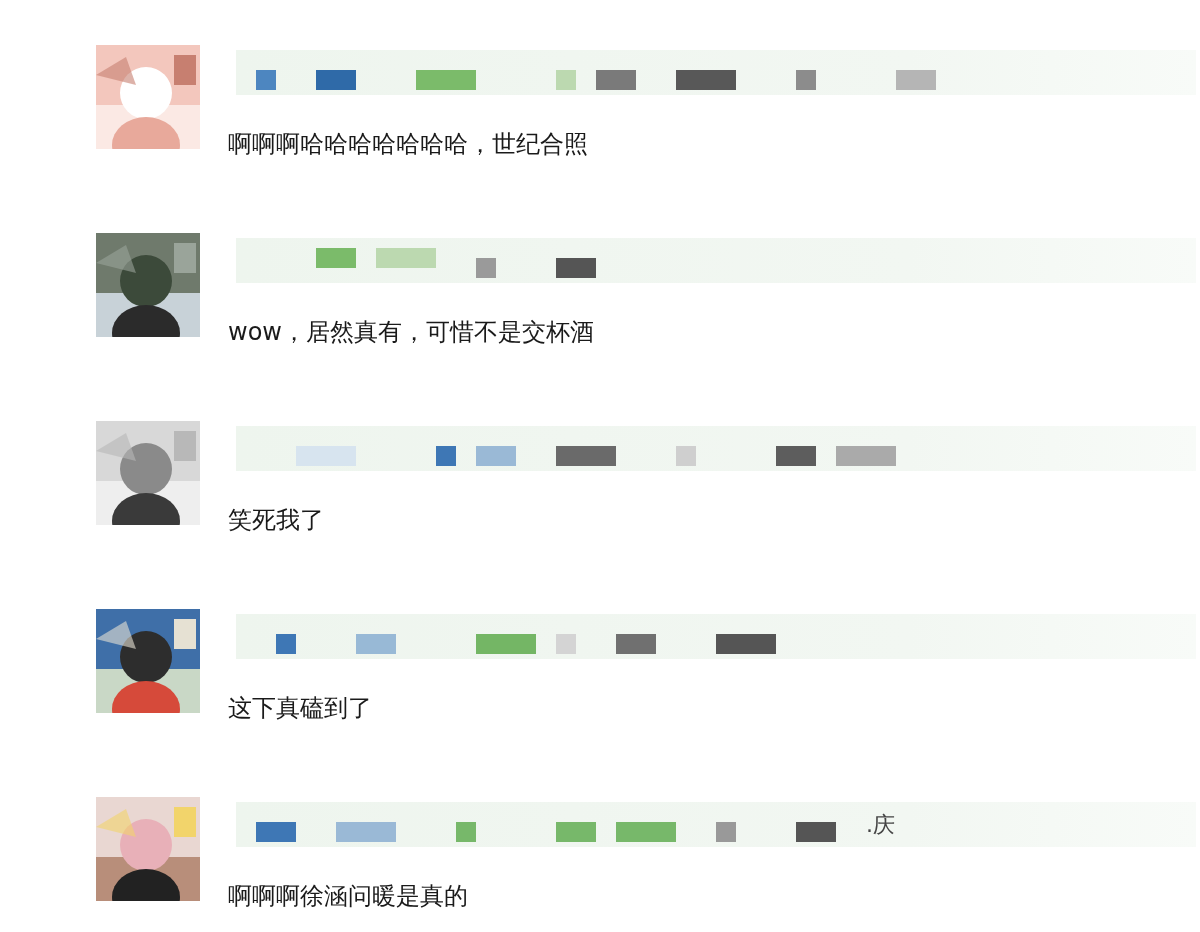 The width and height of the screenshot is (1200, 932). Describe the element at coordinates (348, 896) in the screenshot. I see `comment-text: 啊啊啊徐涵问暖是真的` at that location.